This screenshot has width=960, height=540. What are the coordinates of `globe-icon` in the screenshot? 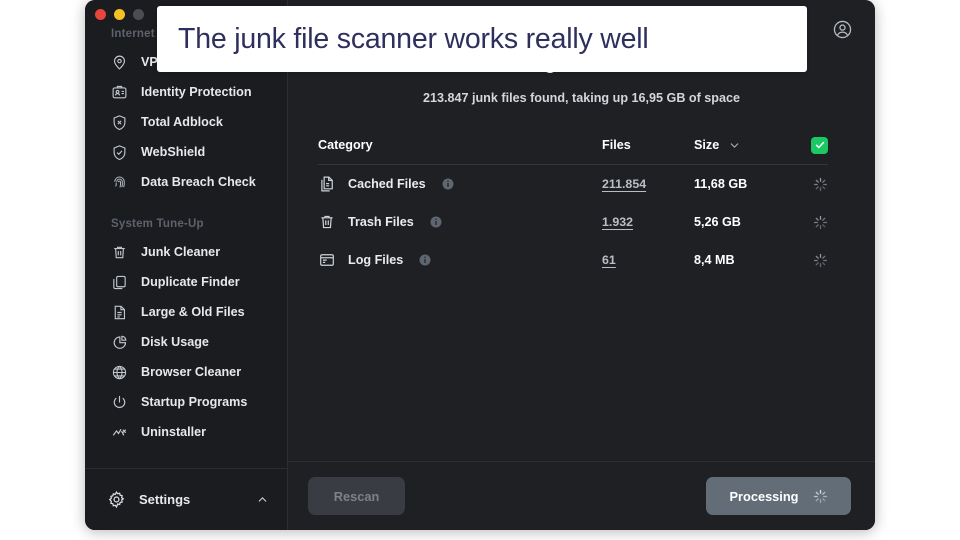 It's located at (119, 372).